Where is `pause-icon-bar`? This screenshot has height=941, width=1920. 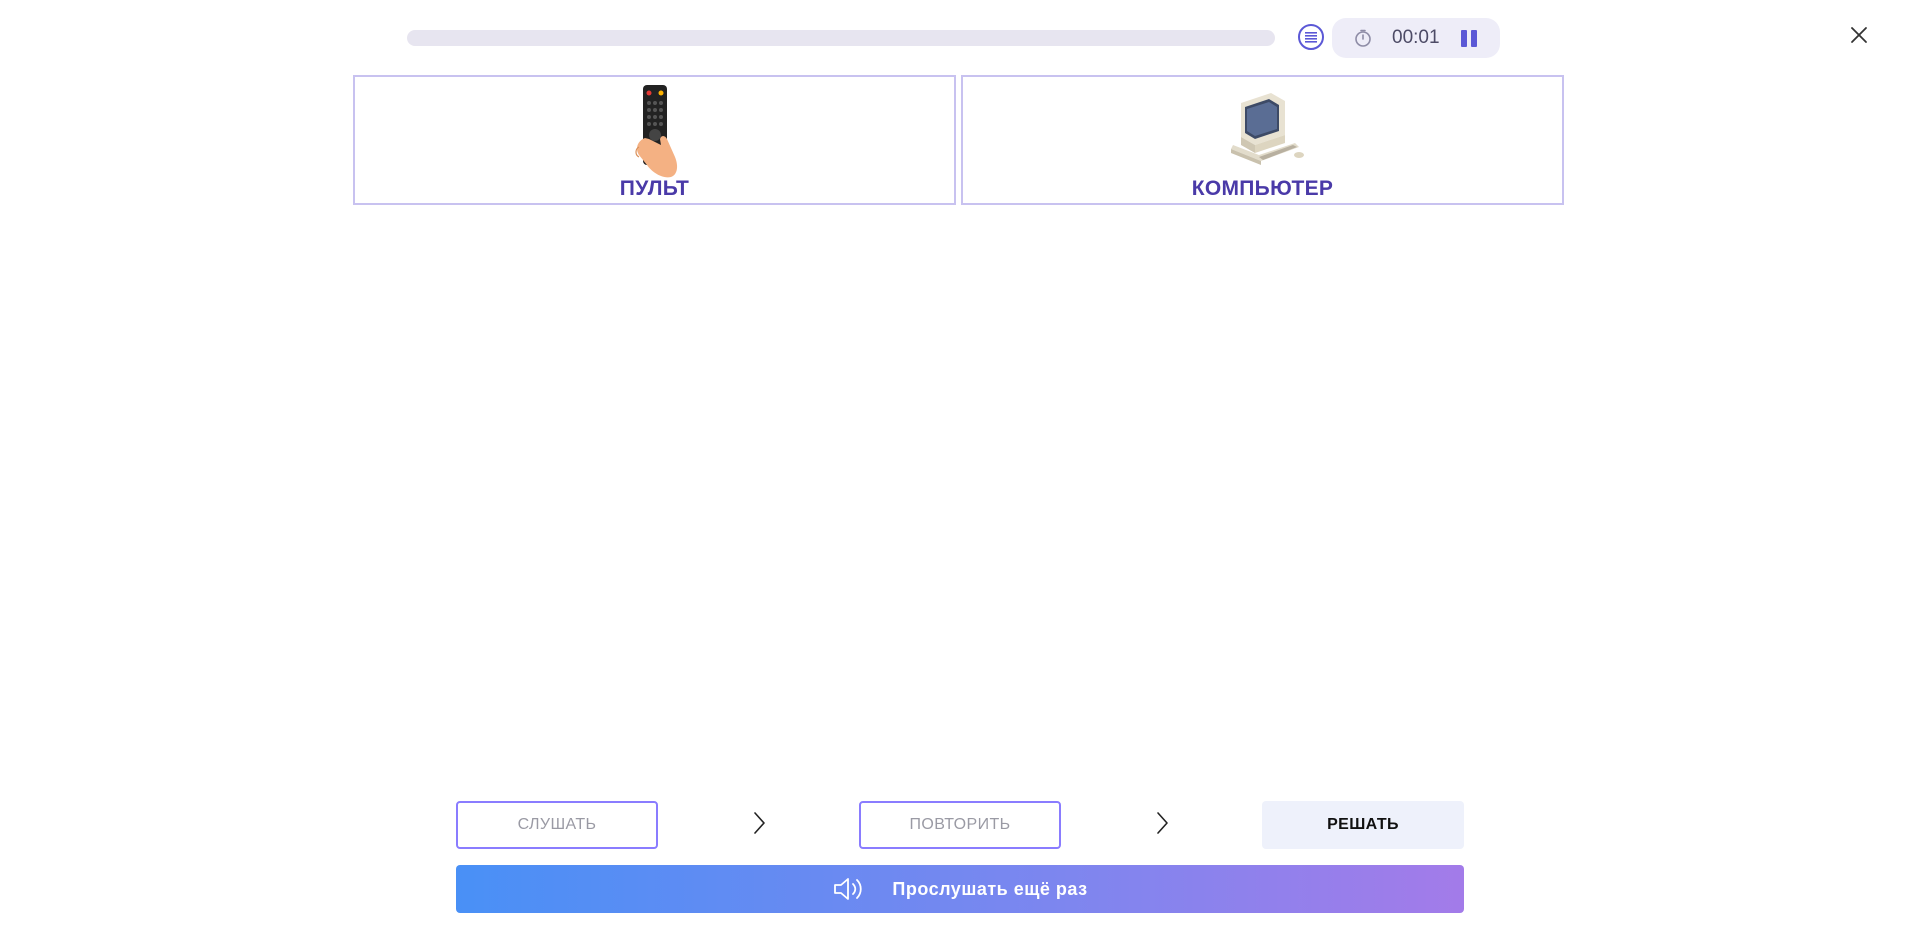 pause-icon-bar is located at coordinates (1474, 38).